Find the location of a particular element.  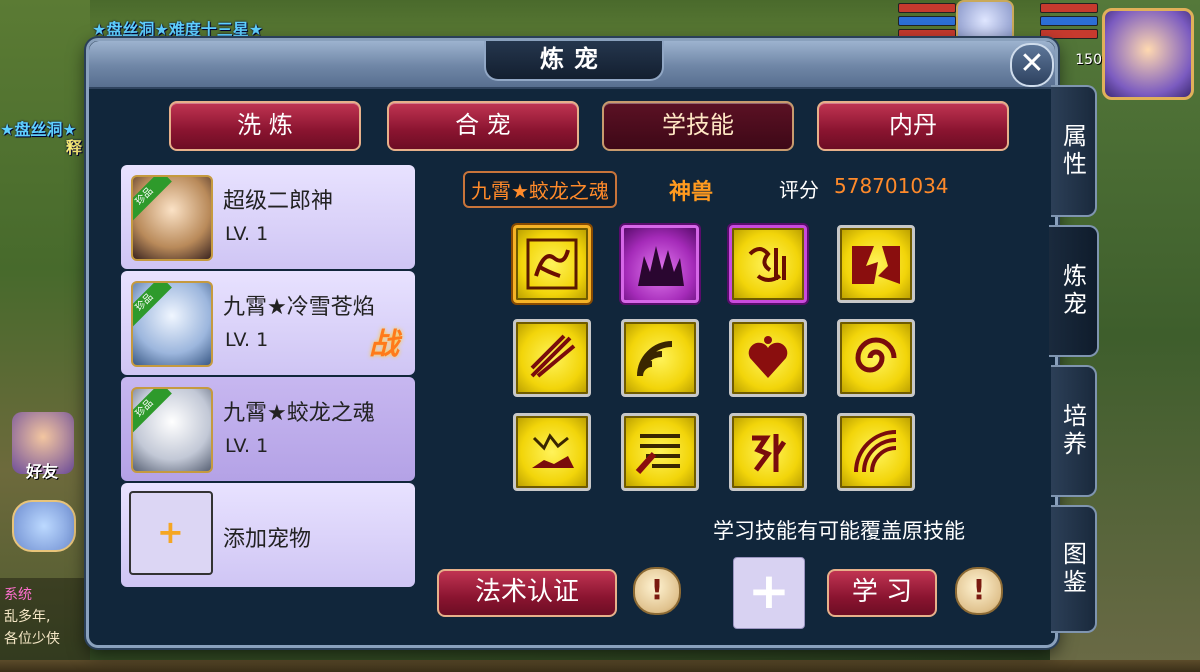

spell-certify-button: 法术认证 is located at coordinates (527, 593).